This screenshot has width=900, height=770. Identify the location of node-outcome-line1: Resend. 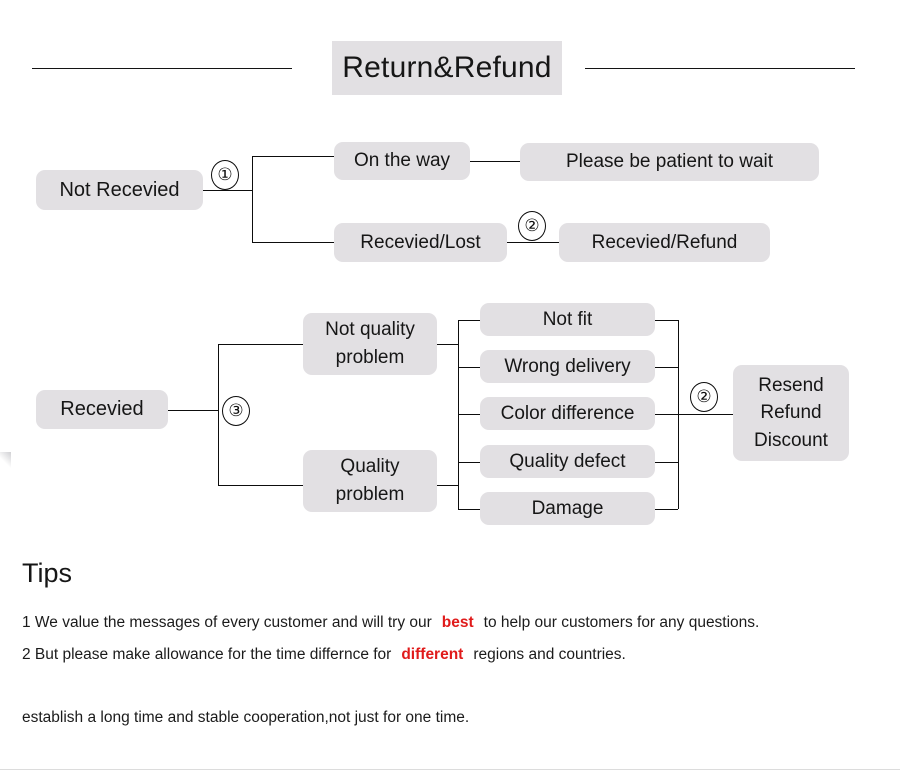
(791, 385).